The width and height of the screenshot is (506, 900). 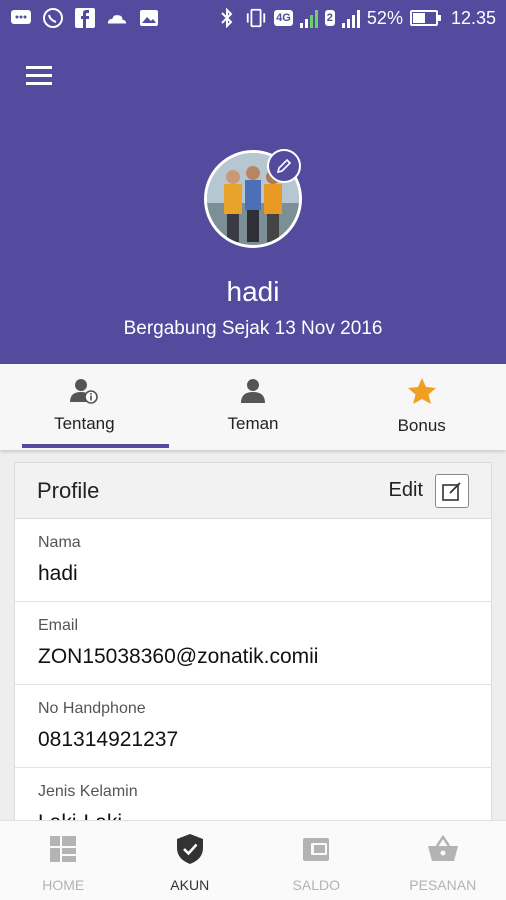 What do you see at coordinates (308, 18) in the screenshot?
I see `signal-strength-icon` at bounding box center [308, 18].